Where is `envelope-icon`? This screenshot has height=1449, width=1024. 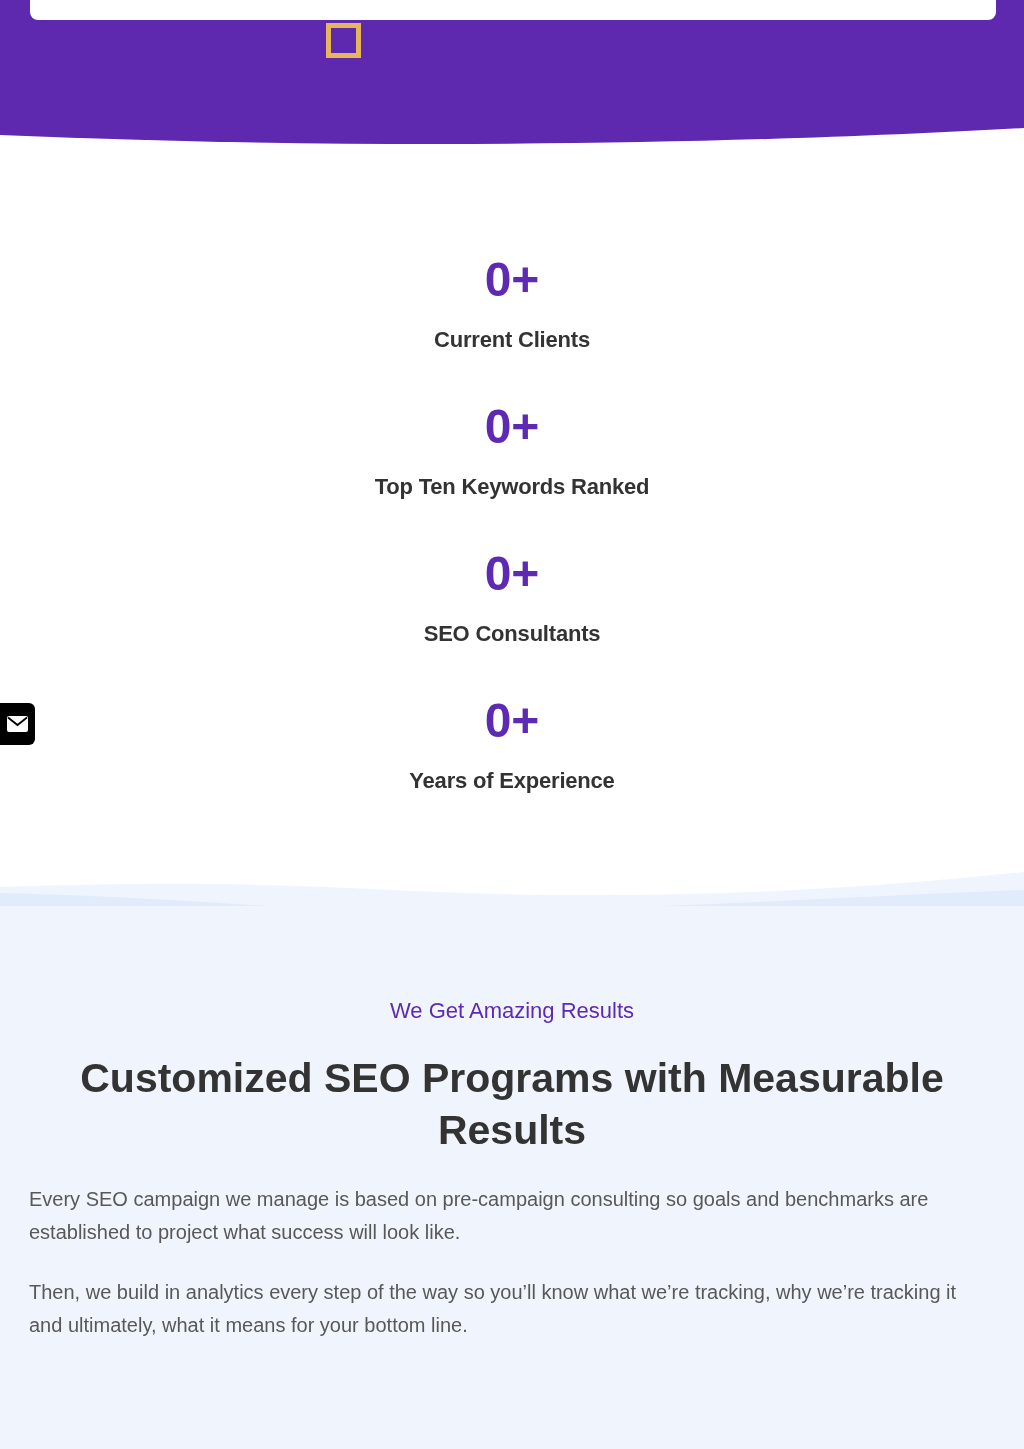 envelope-icon is located at coordinates (17, 724).